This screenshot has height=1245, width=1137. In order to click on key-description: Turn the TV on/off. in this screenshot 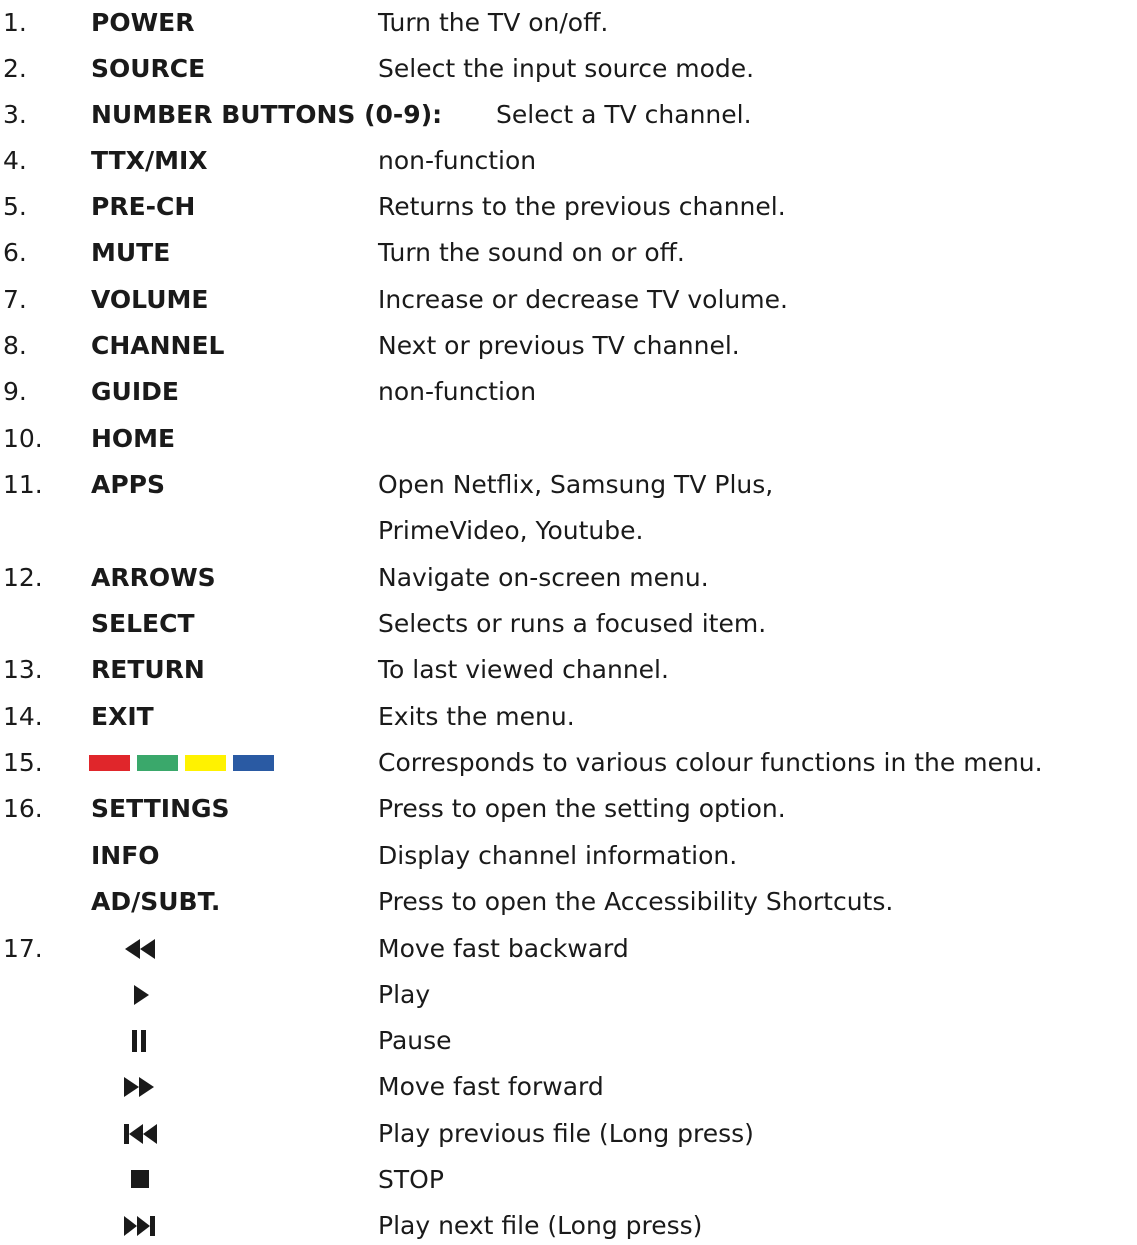, I will do `click(493, 22)`.